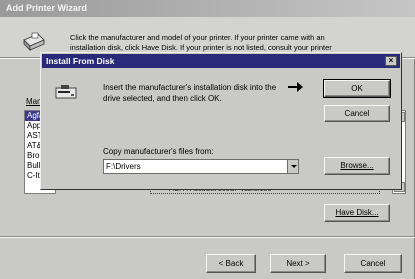 The image size is (415, 279). What do you see at coordinates (357, 88) in the screenshot?
I see `ok-button: OK` at bounding box center [357, 88].